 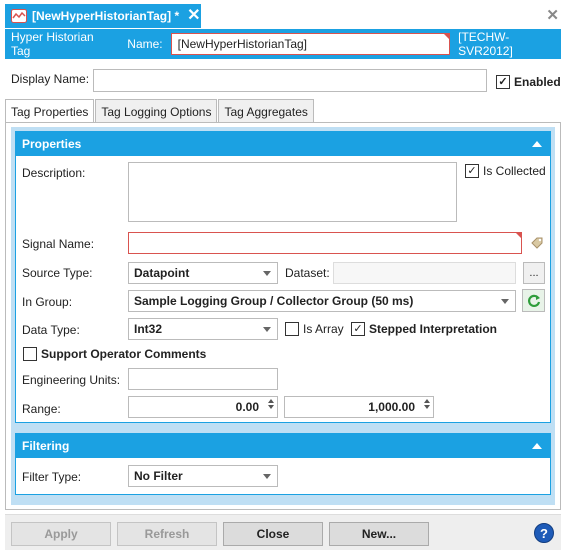 What do you see at coordinates (537, 243) in the screenshot?
I see `tag-browse-icon` at bounding box center [537, 243].